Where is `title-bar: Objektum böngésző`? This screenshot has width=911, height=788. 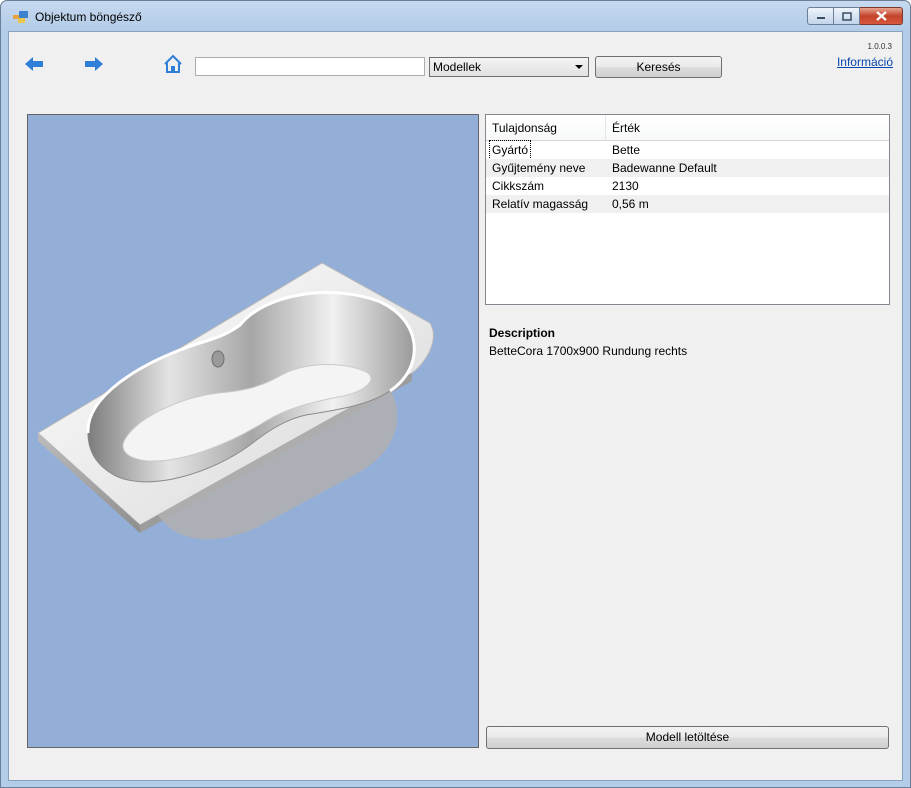
title-bar: Objektum böngésző is located at coordinates (455, 16).